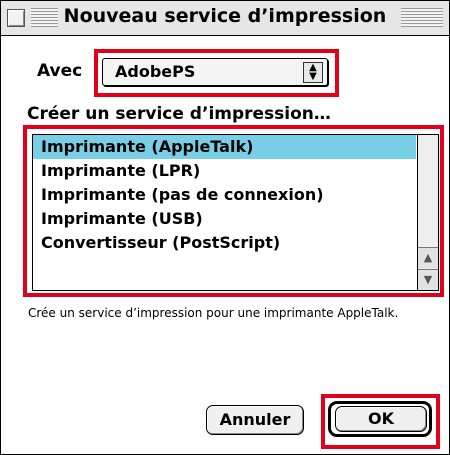 The height and width of the screenshot is (455, 450). What do you see at coordinates (60, 71) in the screenshot?
I see `with-label: Avec` at bounding box center [60, 71].